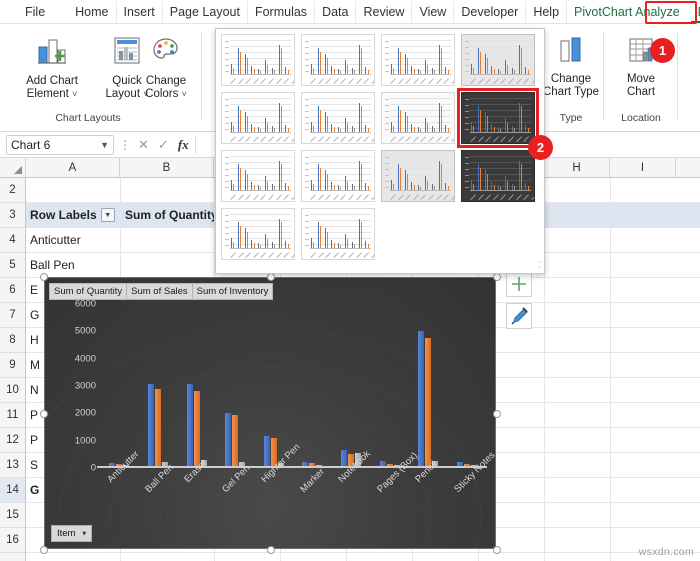  What do you see at coordinates (143, 145) in the screenshot?
I see `cancel-icon: ✕` at bounding box center [143, 145].